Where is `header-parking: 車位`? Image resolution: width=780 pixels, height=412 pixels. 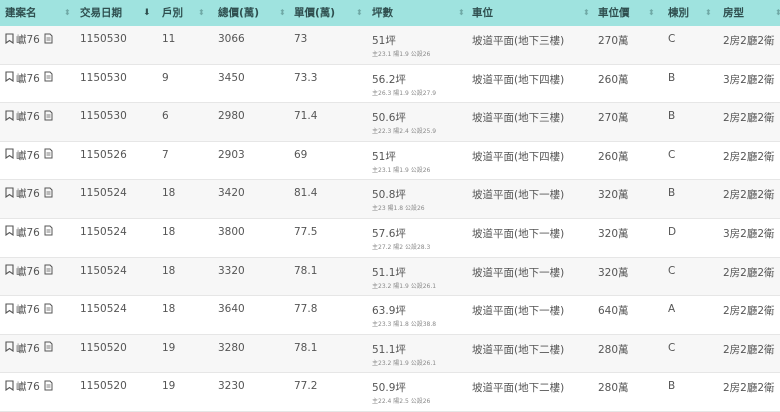
header-parking: 車位 is located at coordinates (482, 13).